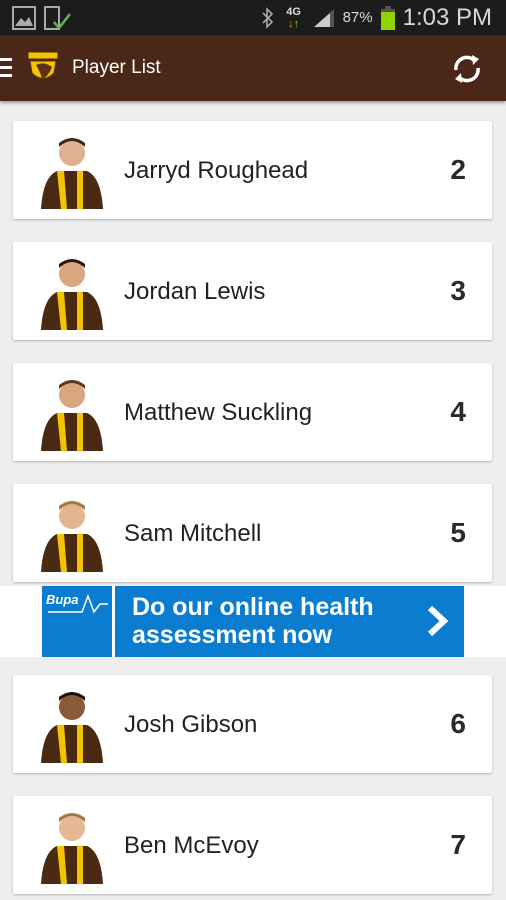  What do you see at coordinates (218, 412) in the screenshot?
I see `player-name: Matthew Suckling` at bounding box center [218, 412].